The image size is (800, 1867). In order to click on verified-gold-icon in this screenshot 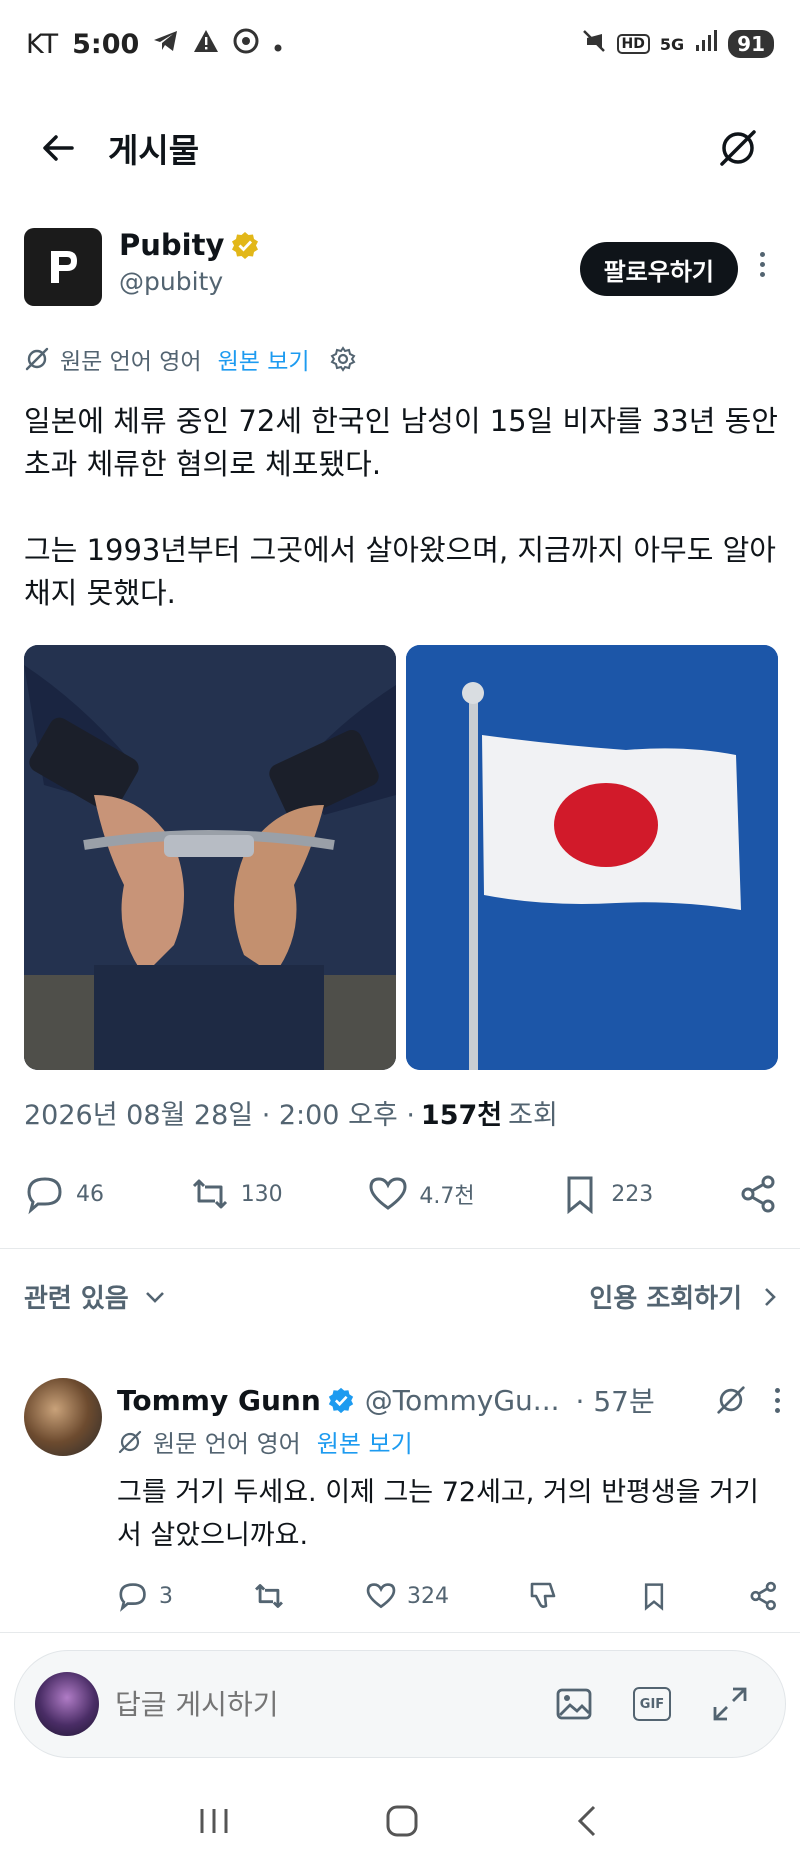, I will do `click(245, 245)`.